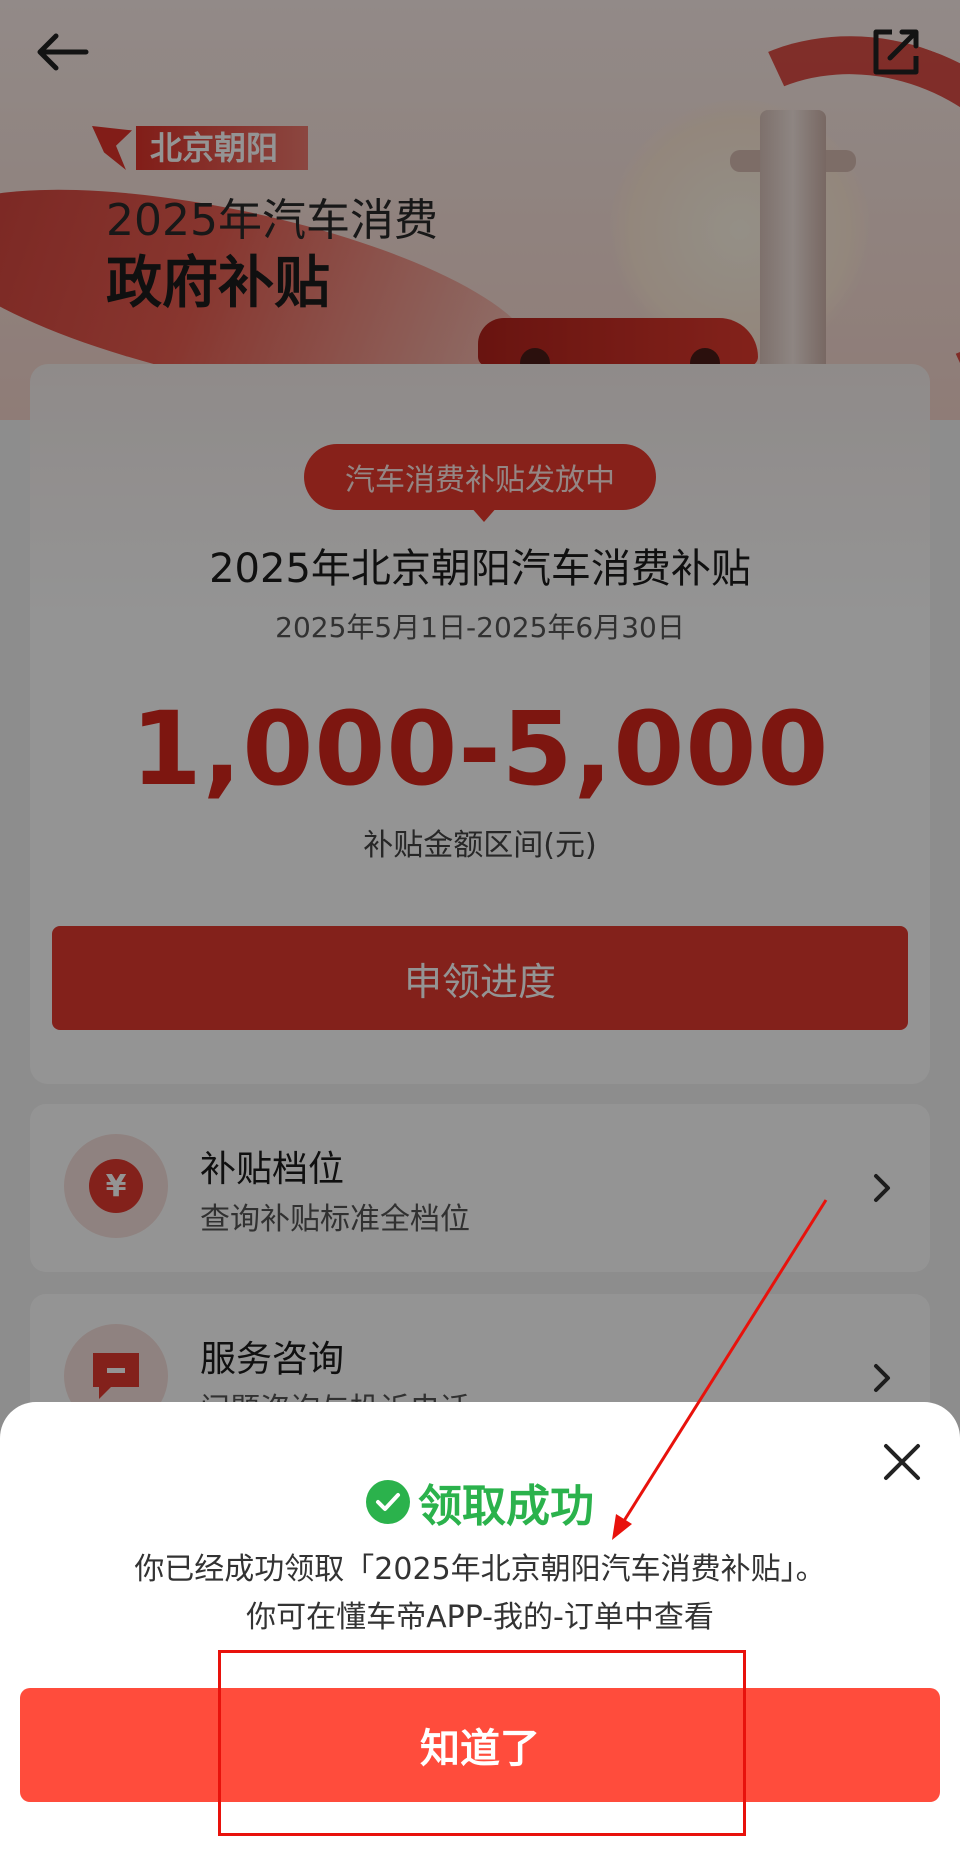  I want to click on check-circle-icon, so click(388, 1502).